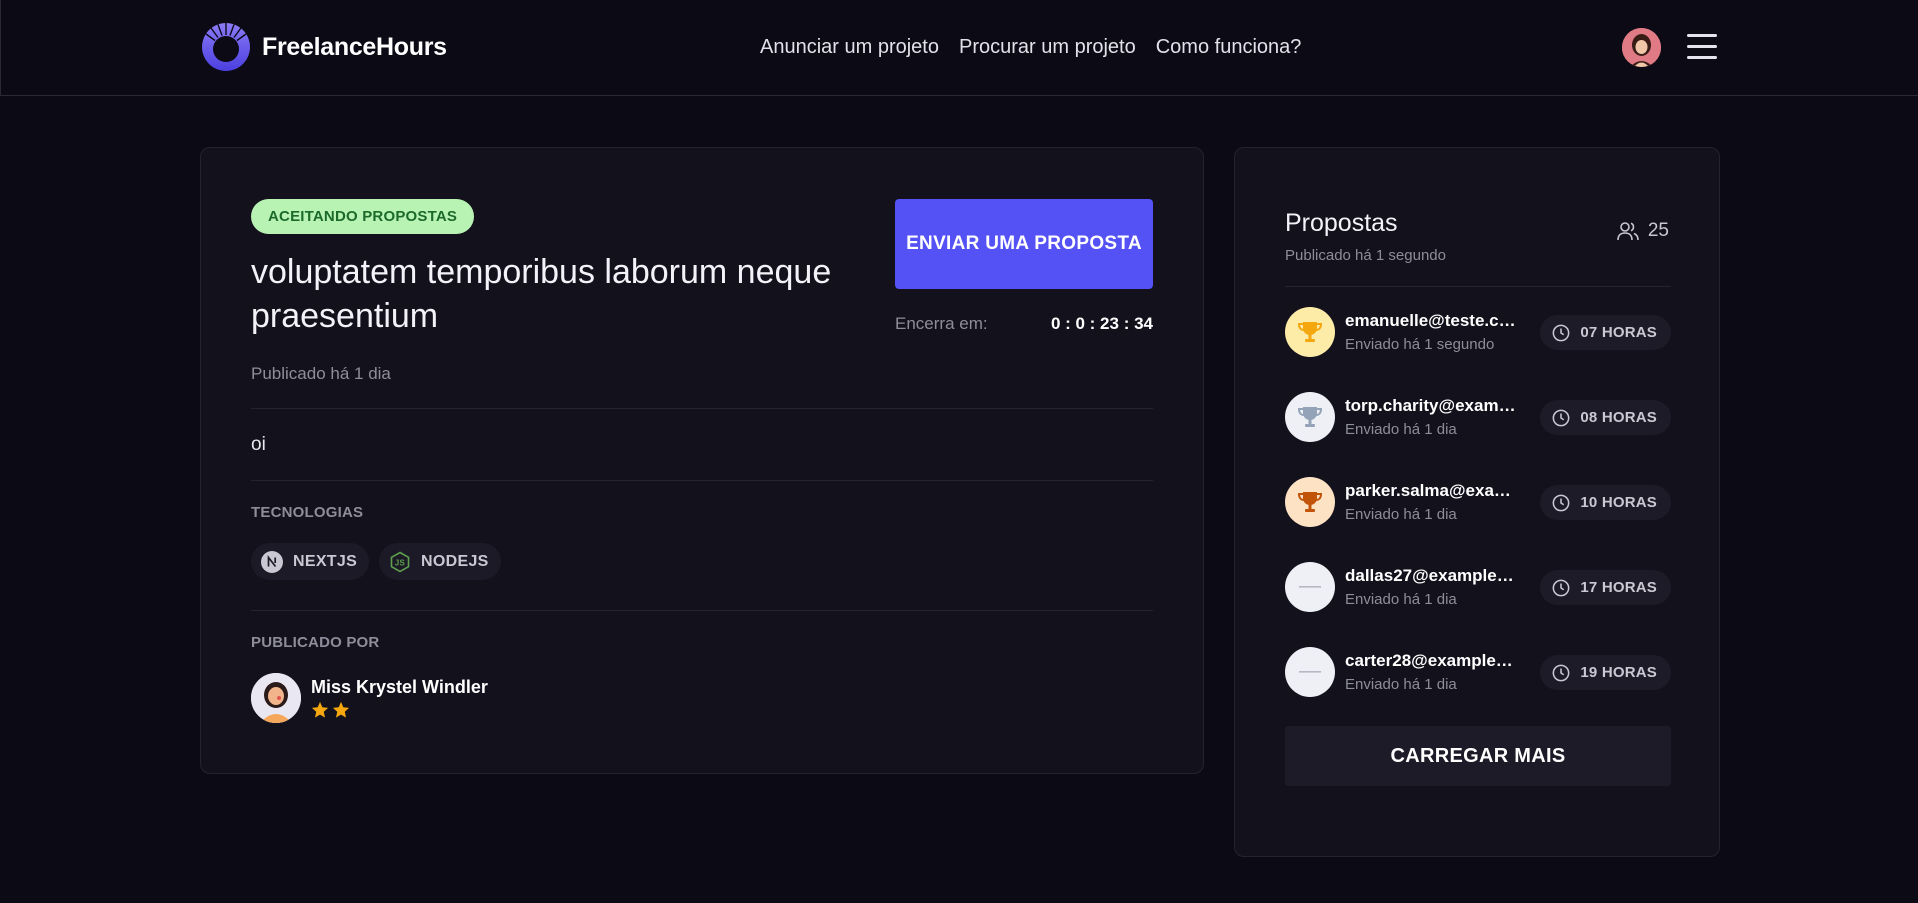  I want to click on proposal-email: carter28@example.com, so click(1431, 660).